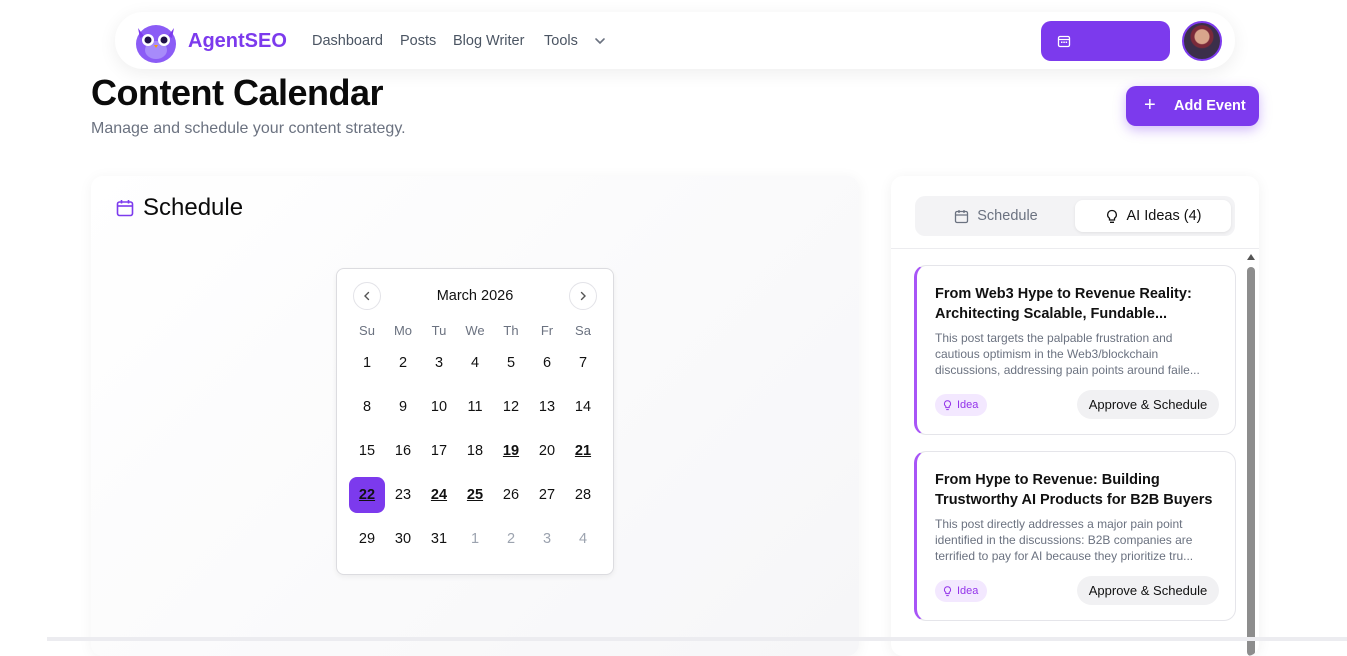  Describe the element at coordinates (403, 330) in the screenshot. I see `weekday-header: Mo` at that location.